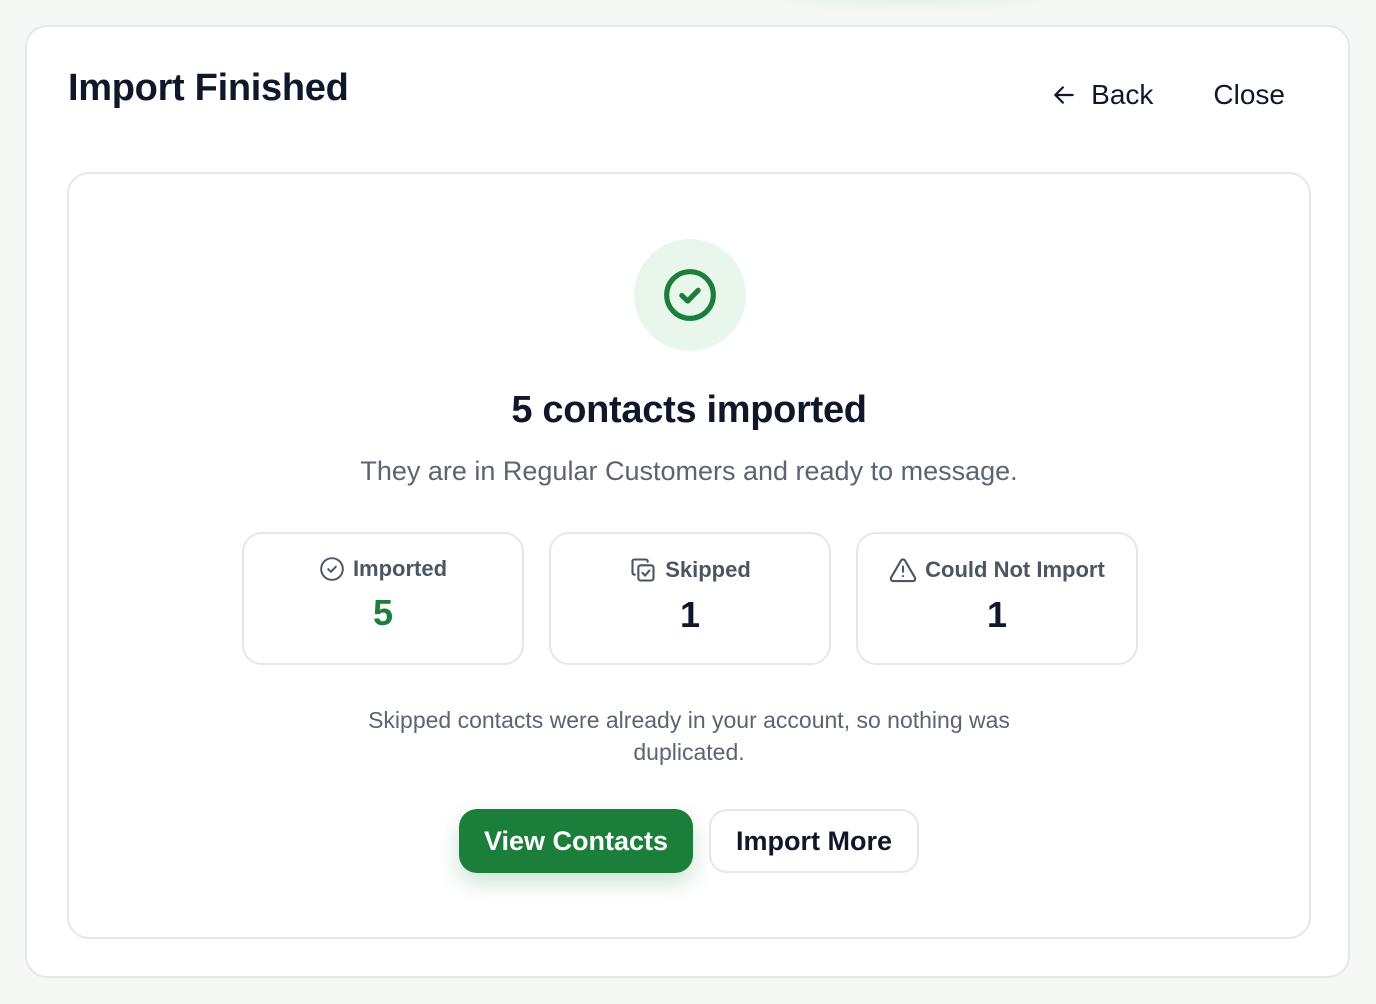  Describe the element at coordinates (910, 2) in the screenshot. I see `top-glow-decoration` at that location.